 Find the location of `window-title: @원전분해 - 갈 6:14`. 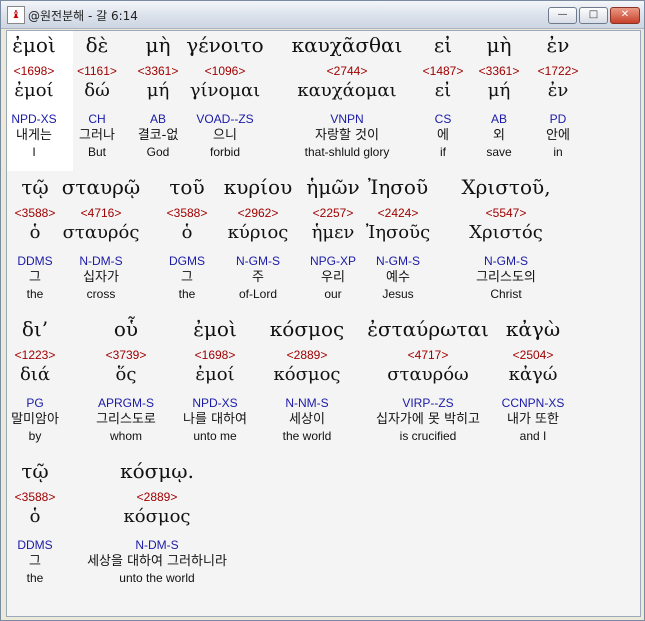

window-title: @원전분해 - 갈 6:14 is located at coordinates (83, 16).